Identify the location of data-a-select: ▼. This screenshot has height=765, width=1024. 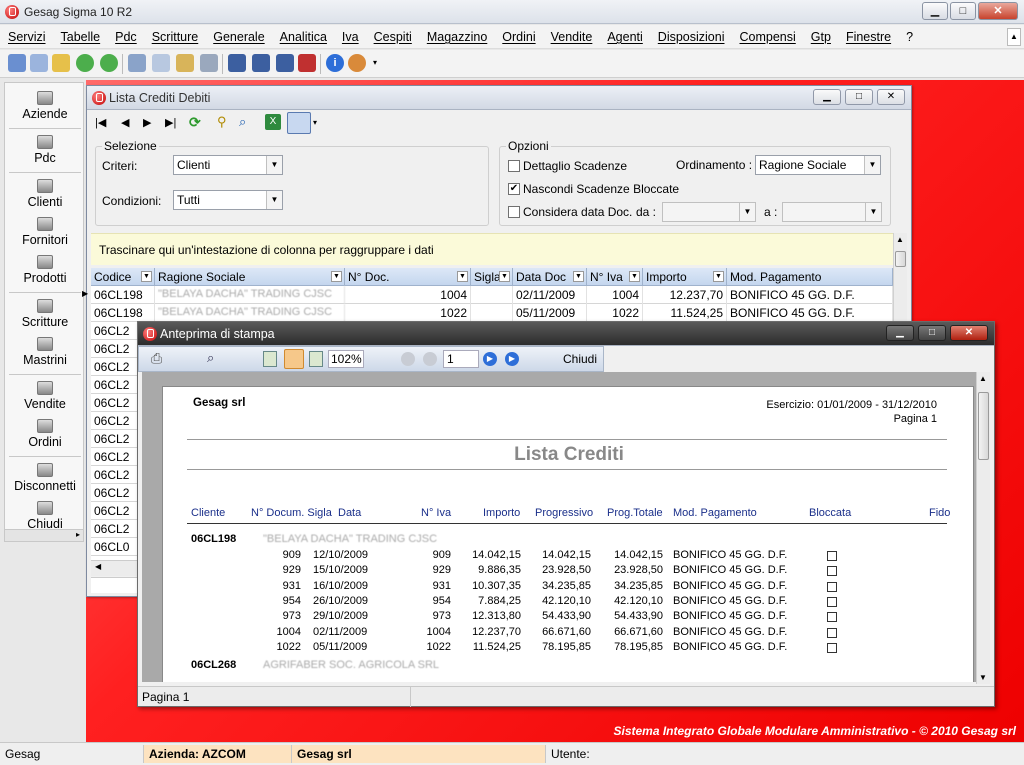
(832, 212).